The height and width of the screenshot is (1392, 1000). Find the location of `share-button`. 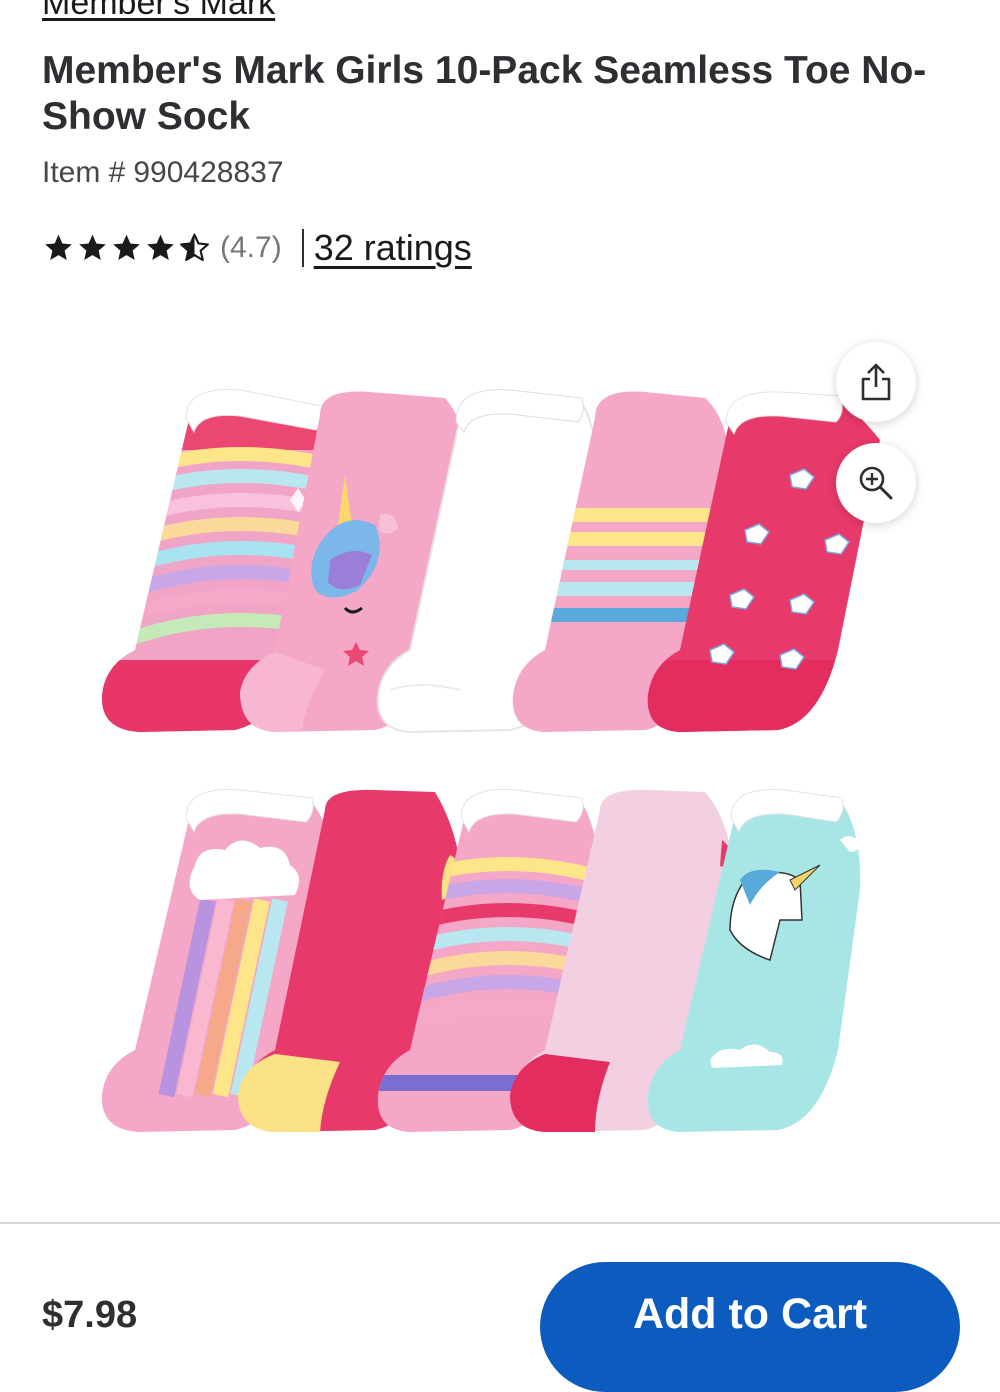

share-button is located at coordinates (876, 382).